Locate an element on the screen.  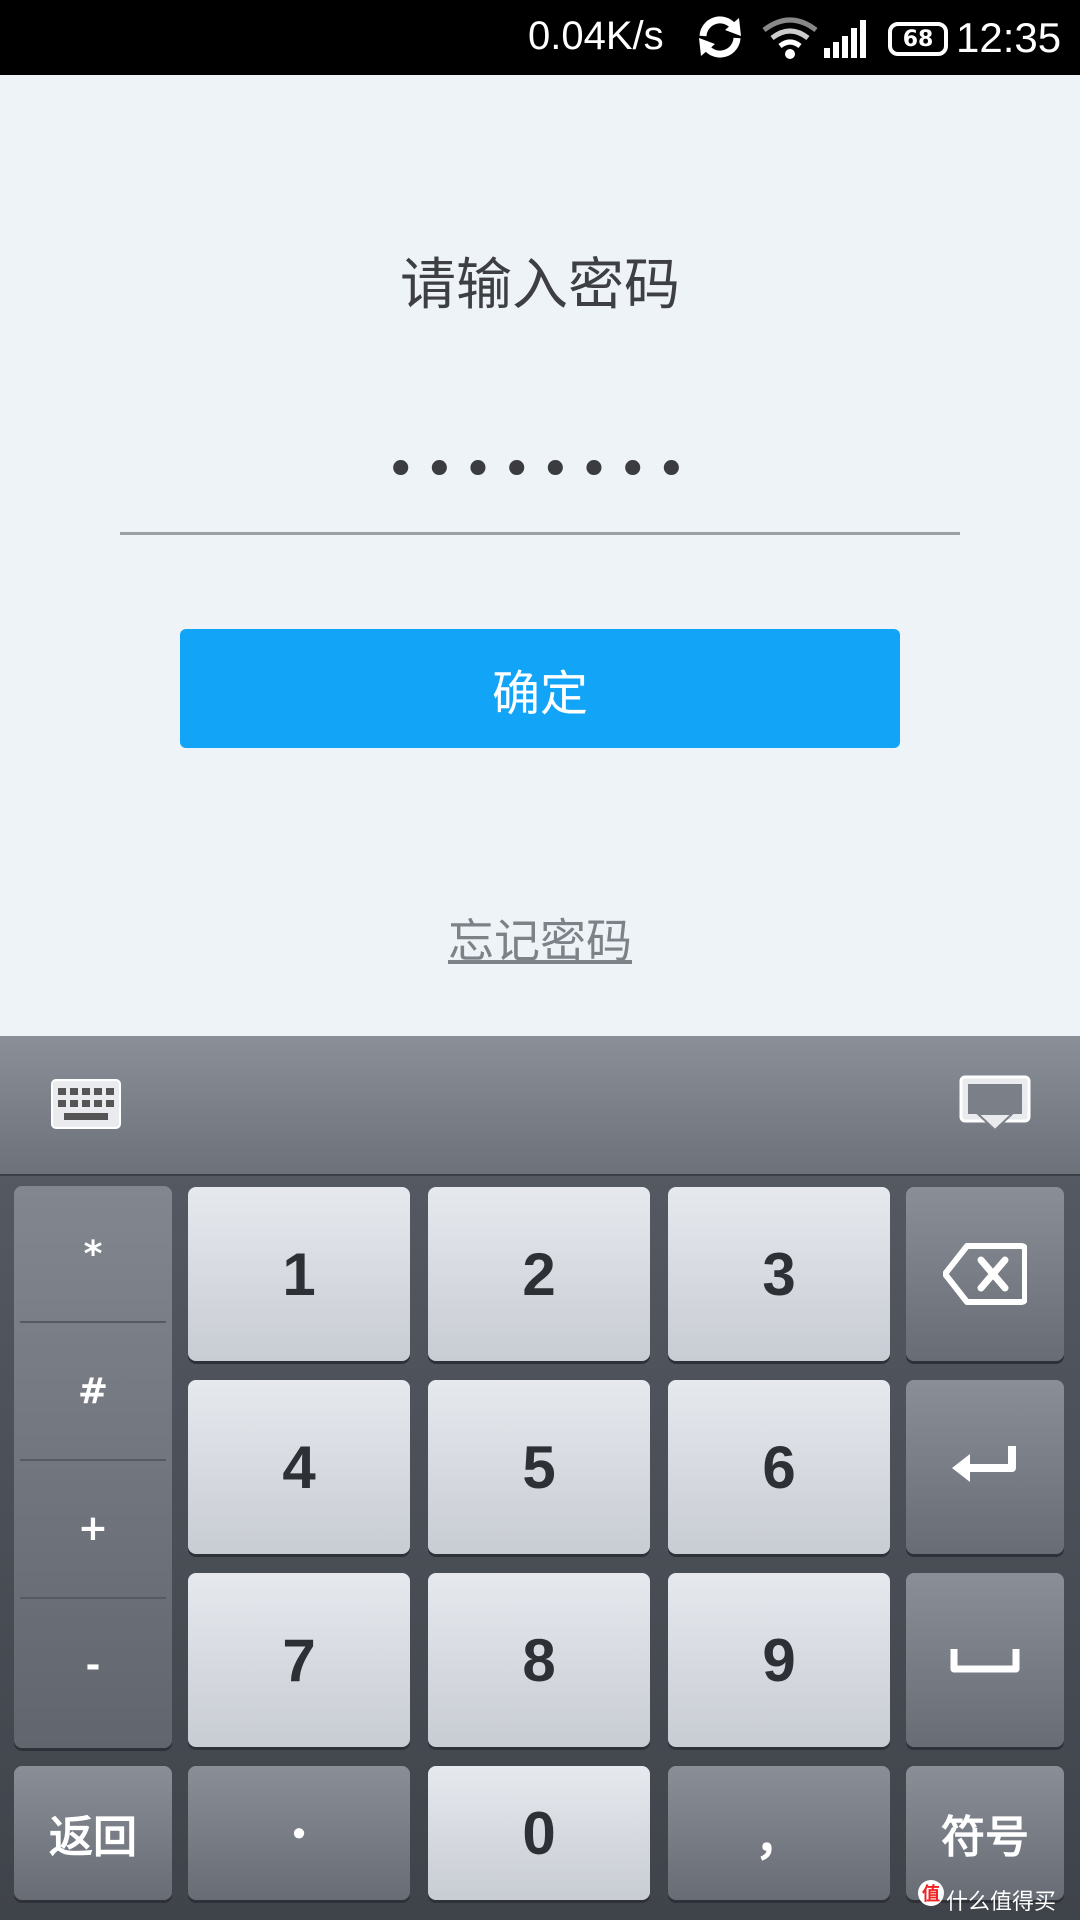
key-asterisk: * is located at coordinates (93, 1254).